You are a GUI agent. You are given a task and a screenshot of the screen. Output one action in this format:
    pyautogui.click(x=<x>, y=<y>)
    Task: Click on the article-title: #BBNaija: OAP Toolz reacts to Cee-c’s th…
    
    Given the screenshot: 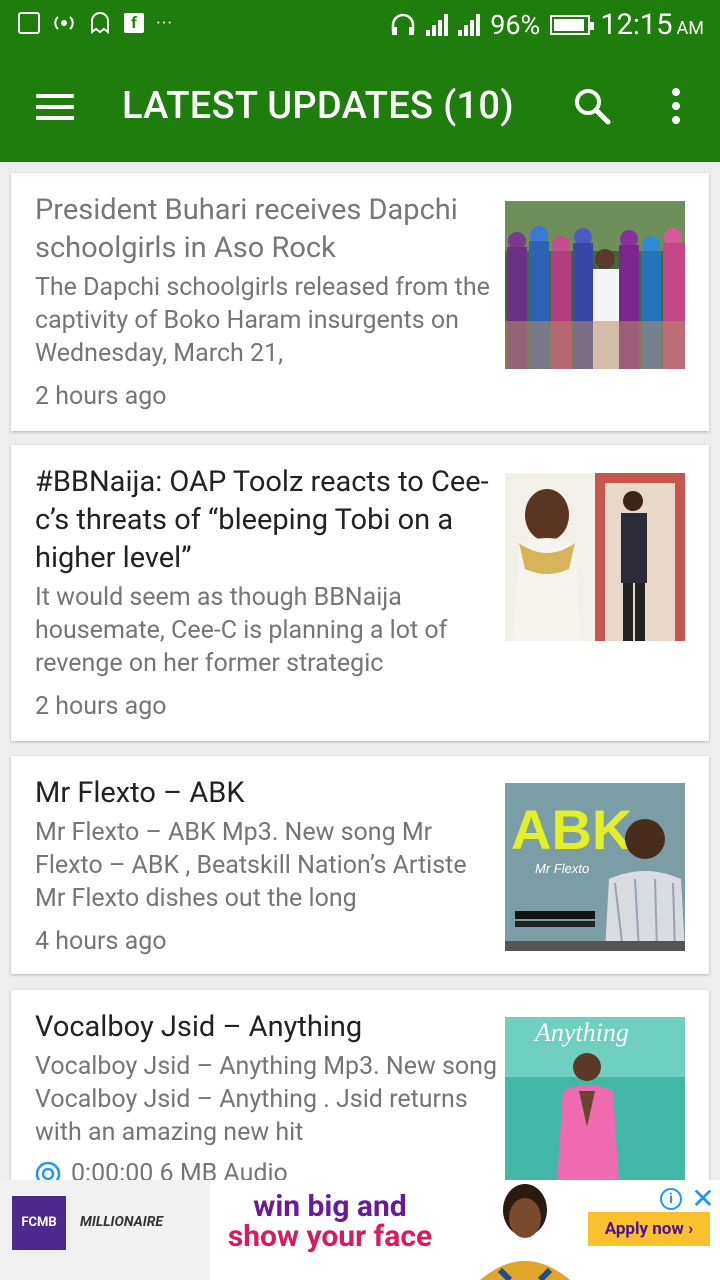 What is the action you would take?
    pyautogui.click(x=262, y=520)
    